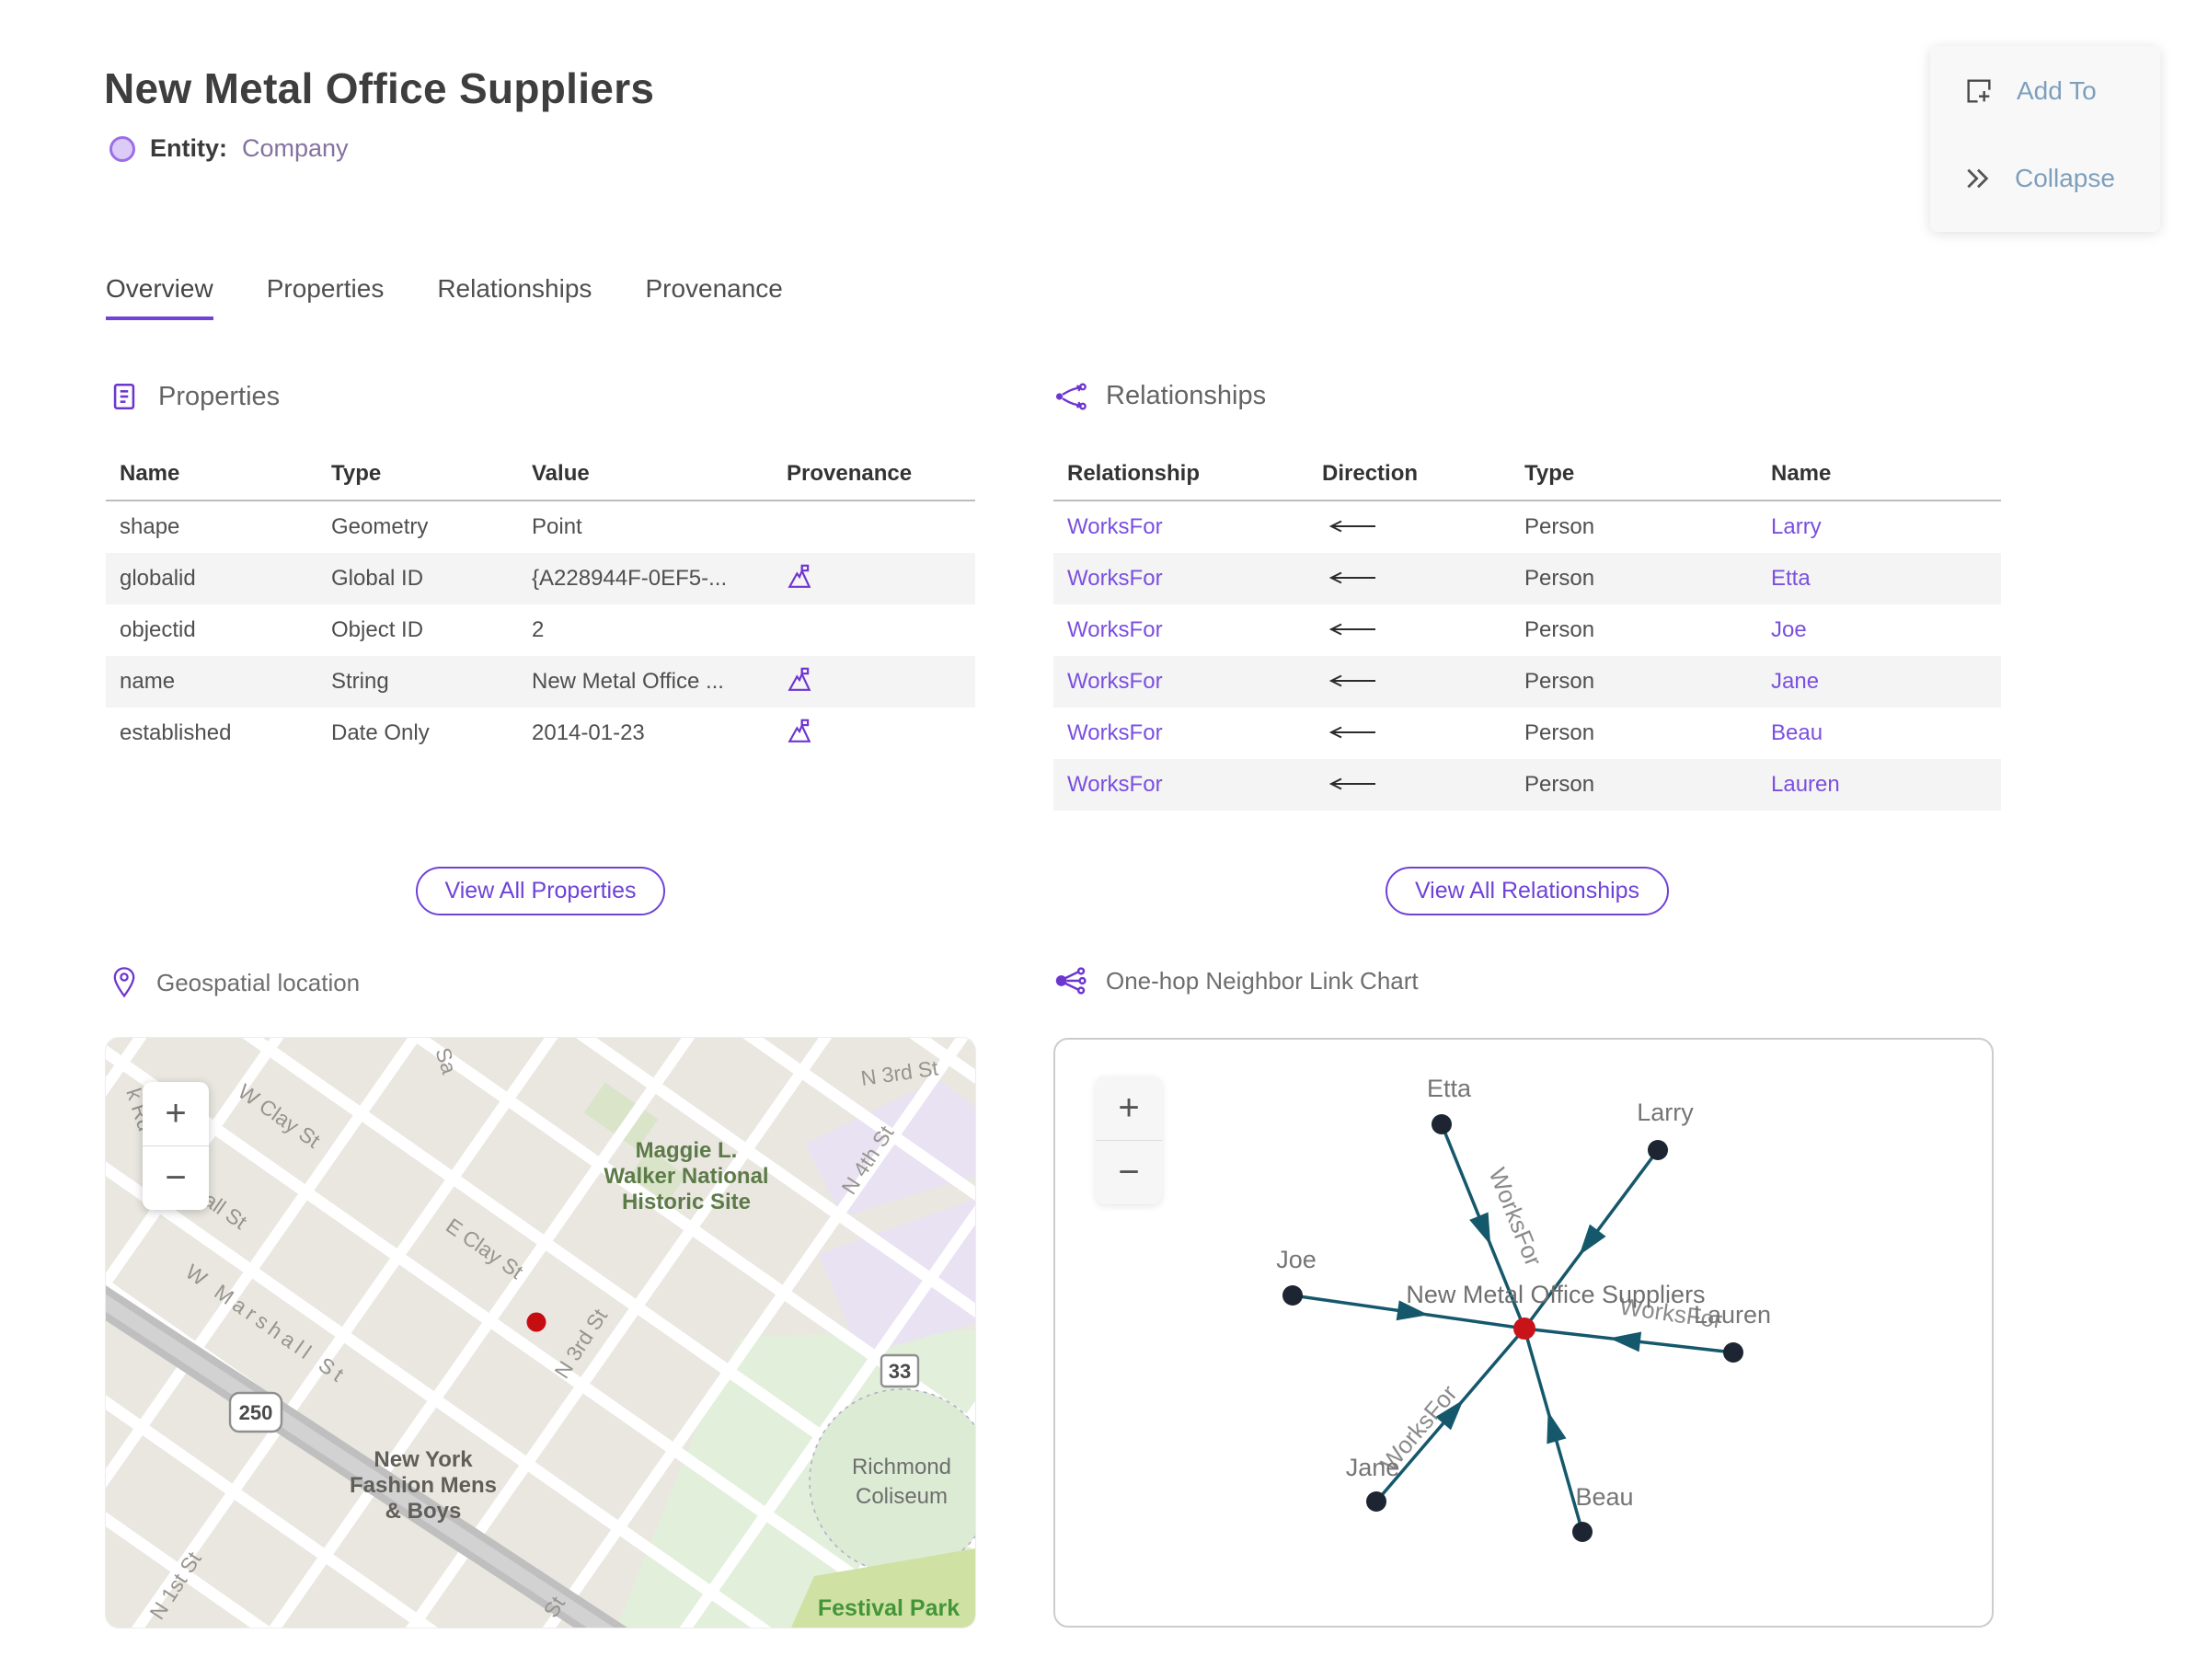  I want to click on graph-node-label: Jane, so click(1373, 1467).